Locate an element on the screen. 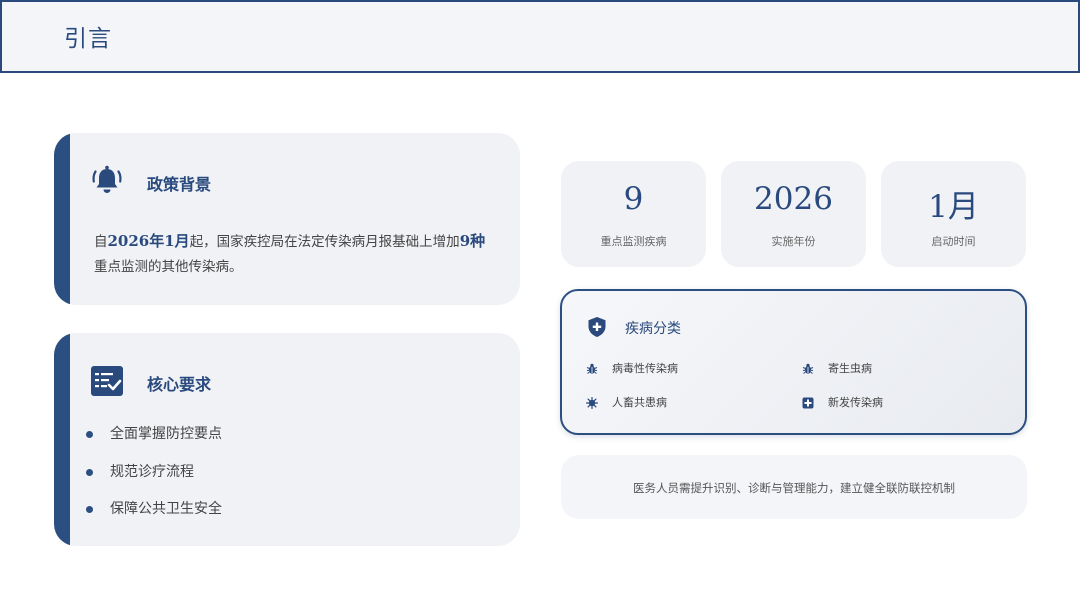 The height and width of the screenshot is (608, 1080). note-text: 医务人员需提升识别、诊断与管理能力，建立健全联防联控机制 is located at coordinates (794, 488).